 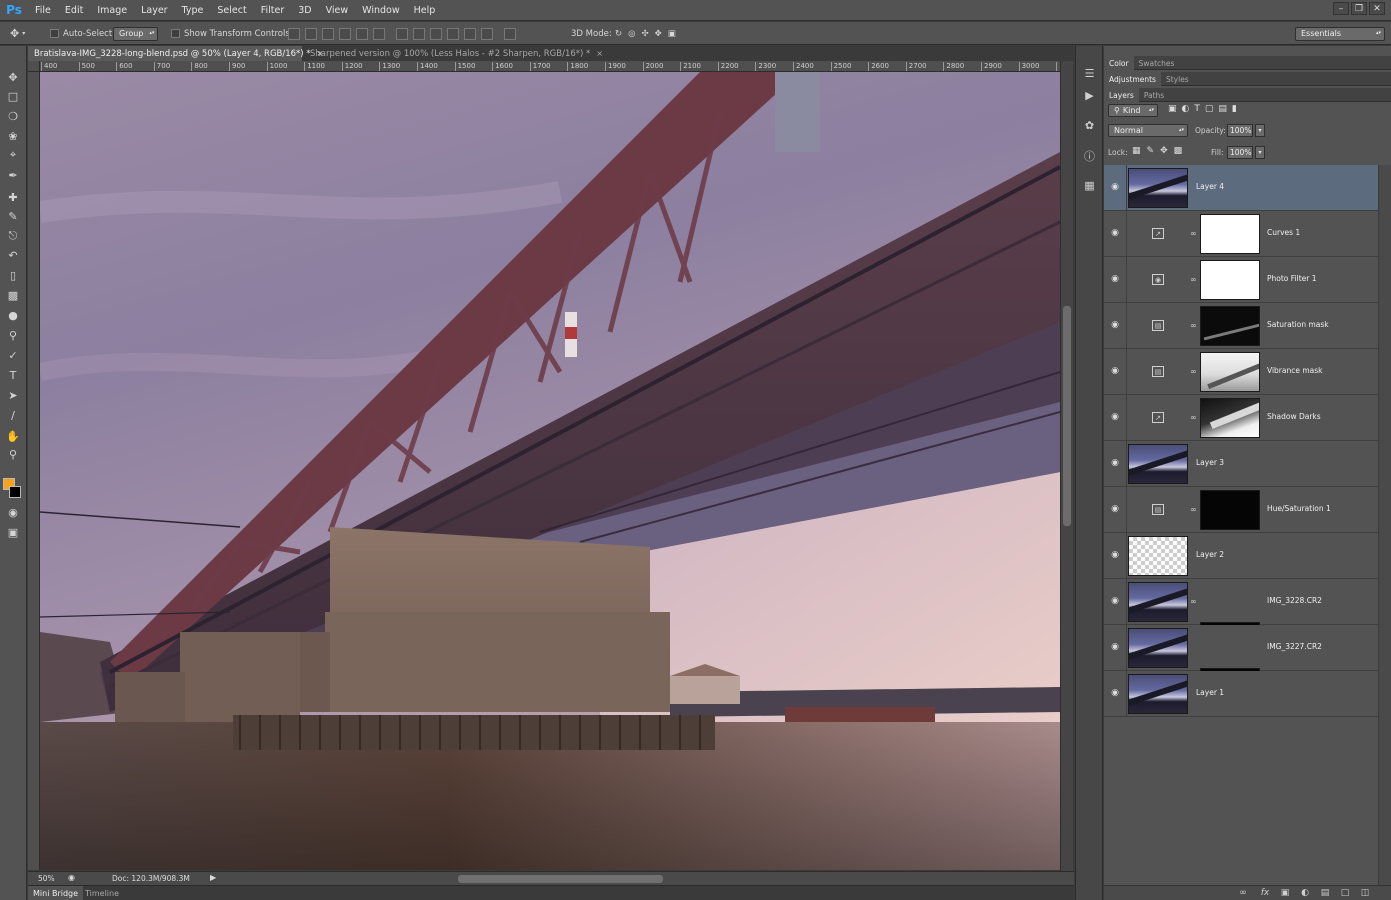 I want to click on blur-tool-icon: ●, so click(x=13, y=315).